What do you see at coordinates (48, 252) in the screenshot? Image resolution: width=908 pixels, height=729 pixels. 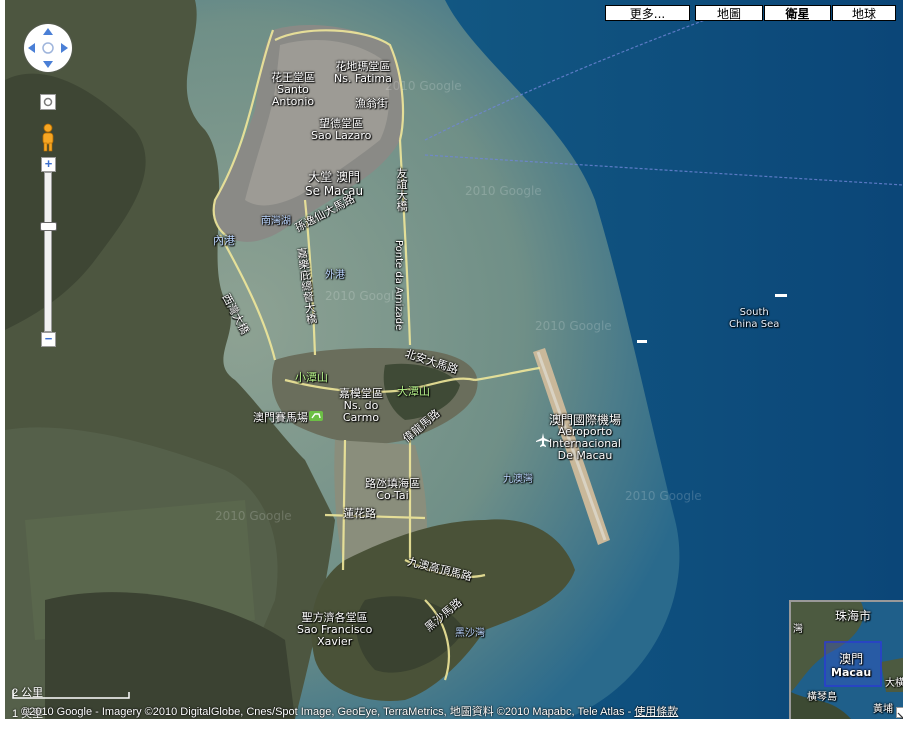 I see `zoom-slider-track` at bounding box center [48, 252].